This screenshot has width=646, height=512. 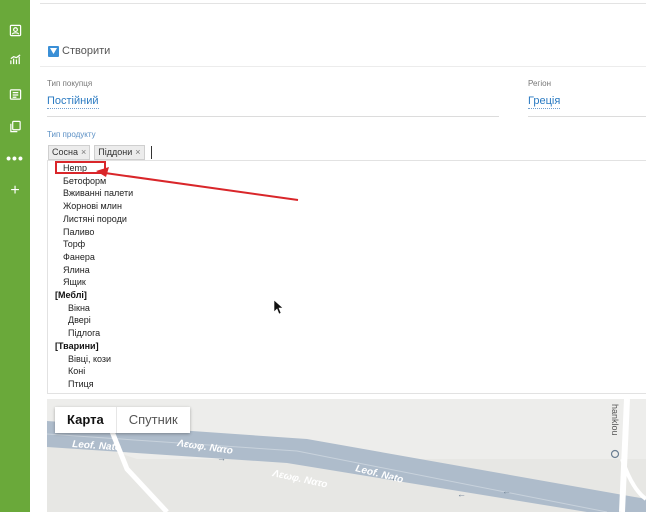 What do you see at coordinates (15, 191) in the screenshot?
I see `add-icon: +` at bounding box center [15, 191].